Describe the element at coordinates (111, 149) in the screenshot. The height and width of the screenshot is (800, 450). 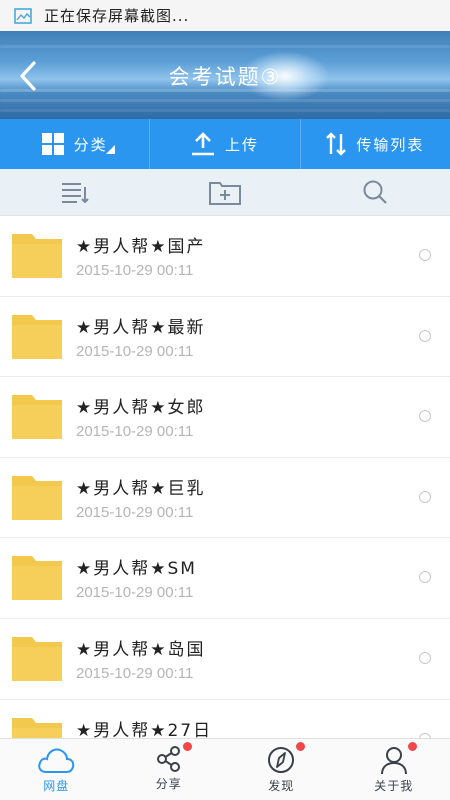
I see `dropdown-triangle-icon` at that location.